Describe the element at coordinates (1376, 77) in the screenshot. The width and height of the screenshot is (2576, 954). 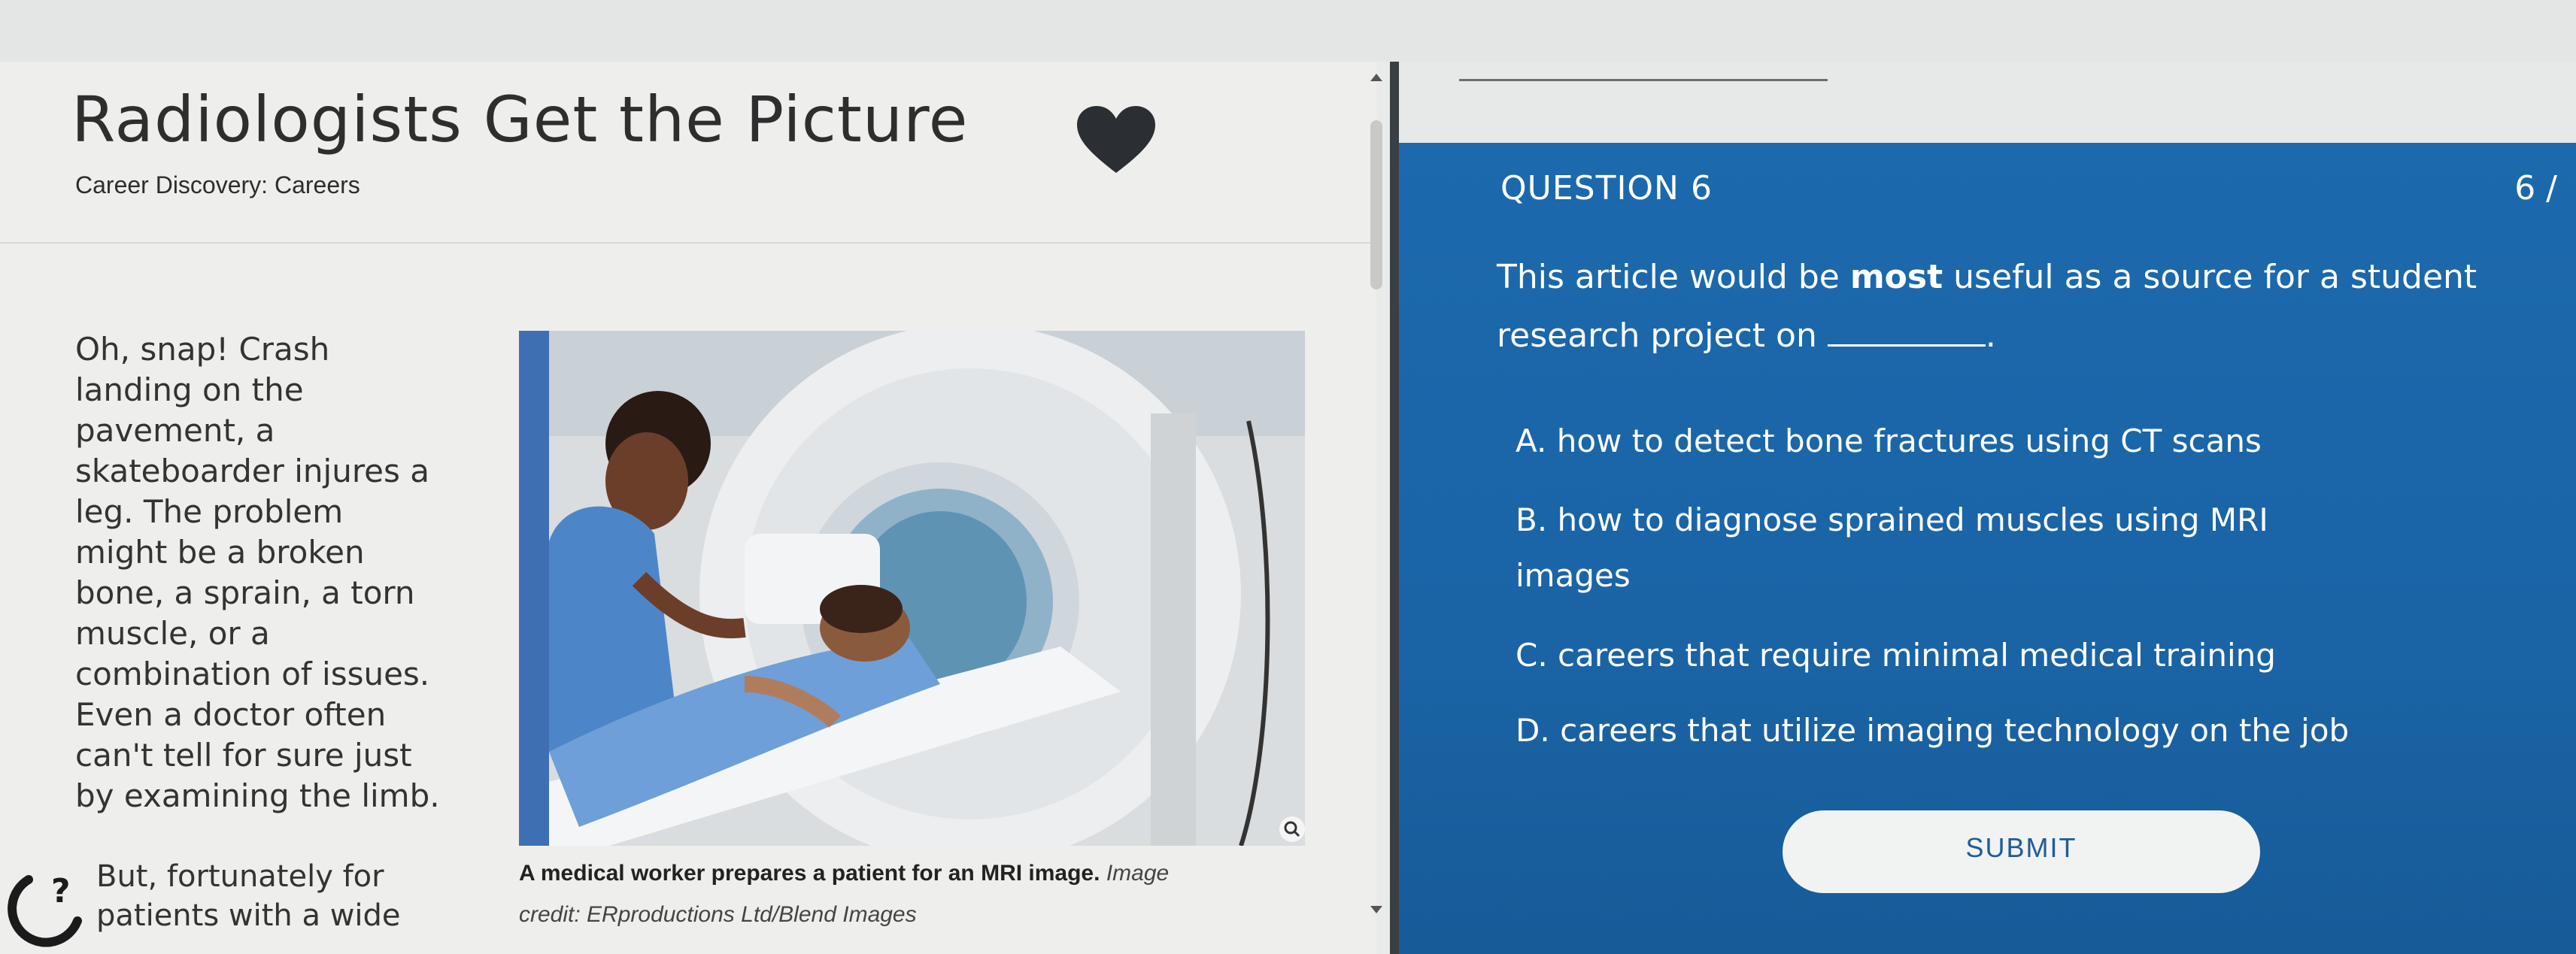
I see `scroll-up-arrow` at that location.